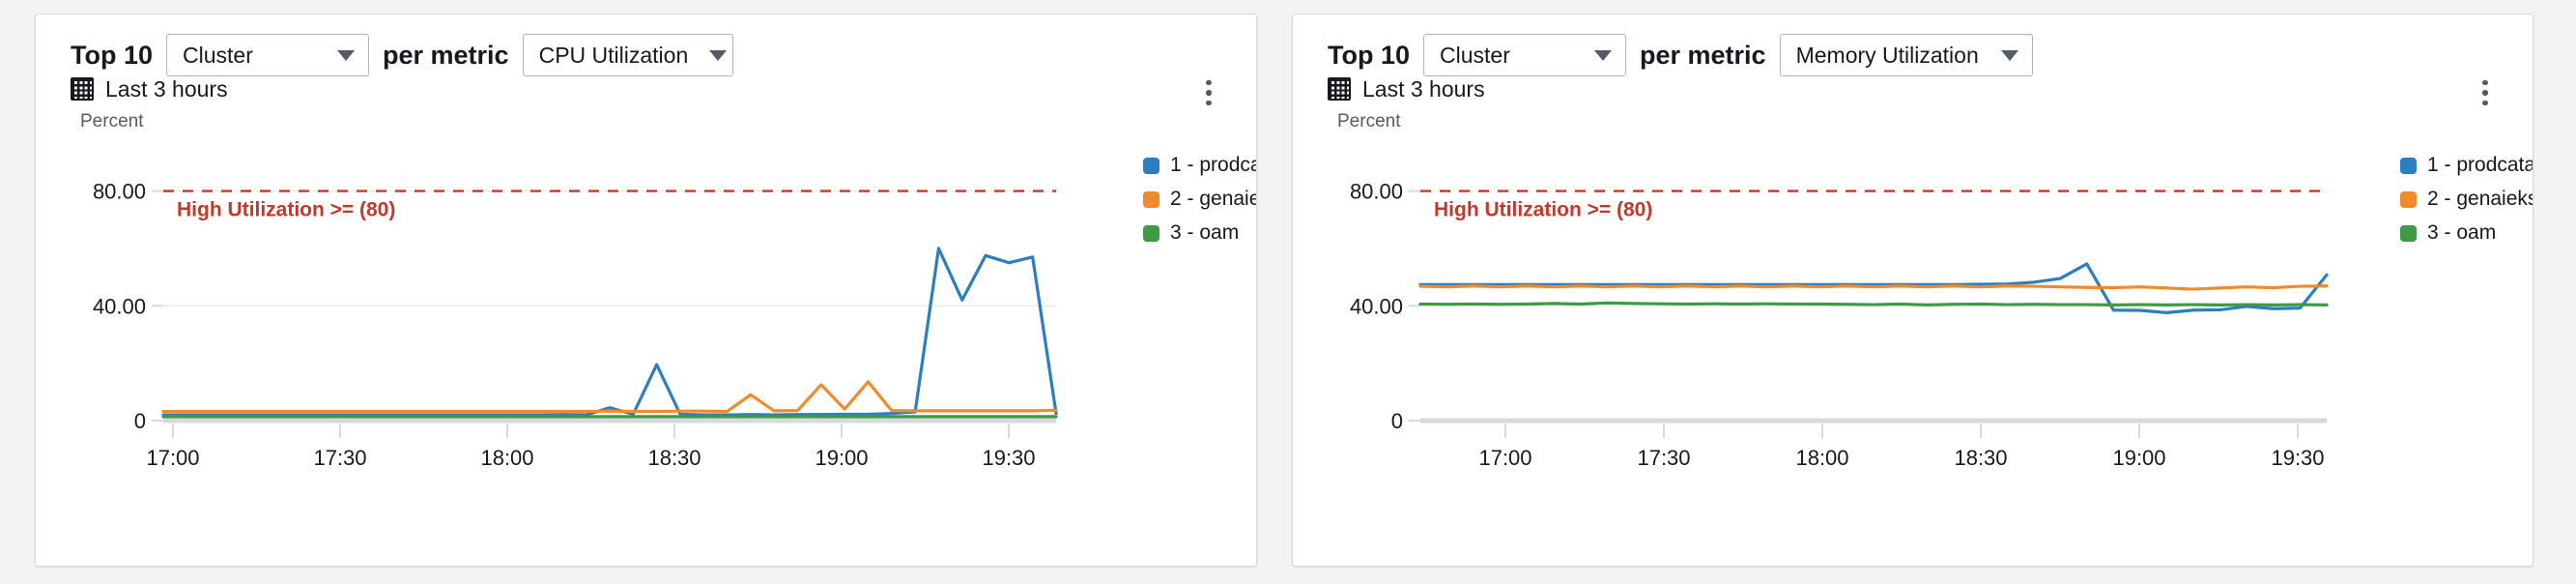 The image size is (2576, 584). I want to click on memory-subheader: Last 3 hours, so click(1913, 82).